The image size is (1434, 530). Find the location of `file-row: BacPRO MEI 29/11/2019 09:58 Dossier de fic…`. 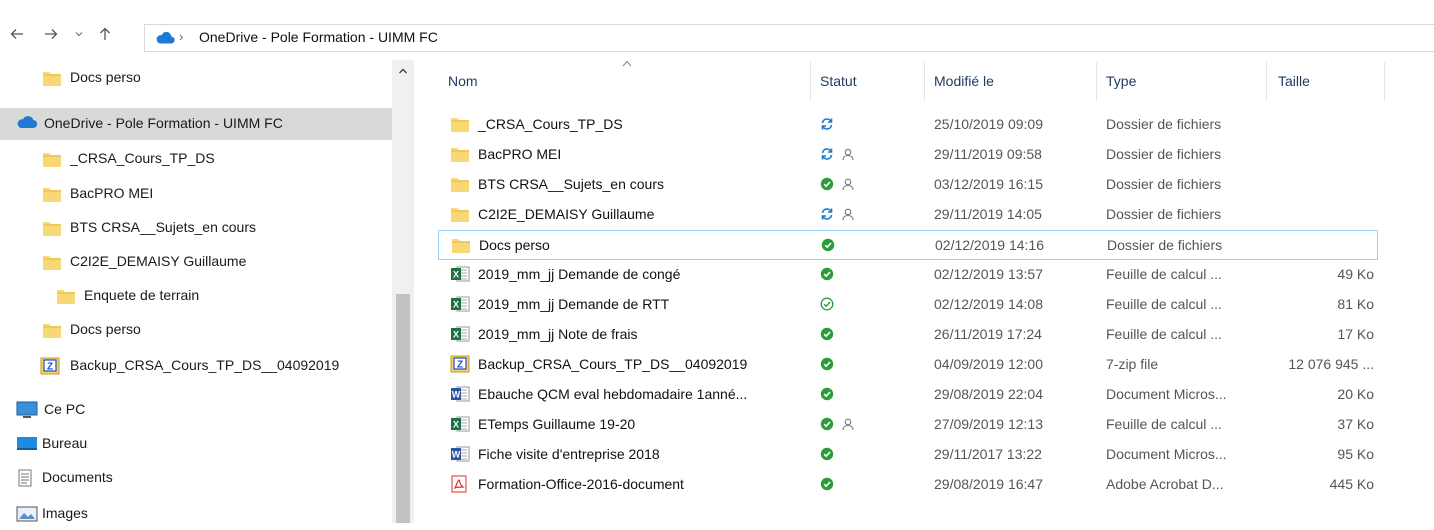

file-row: BacPRO MEI 29/11/2019 09:58 Dossier de fic… is located at coordinates (908, 155).